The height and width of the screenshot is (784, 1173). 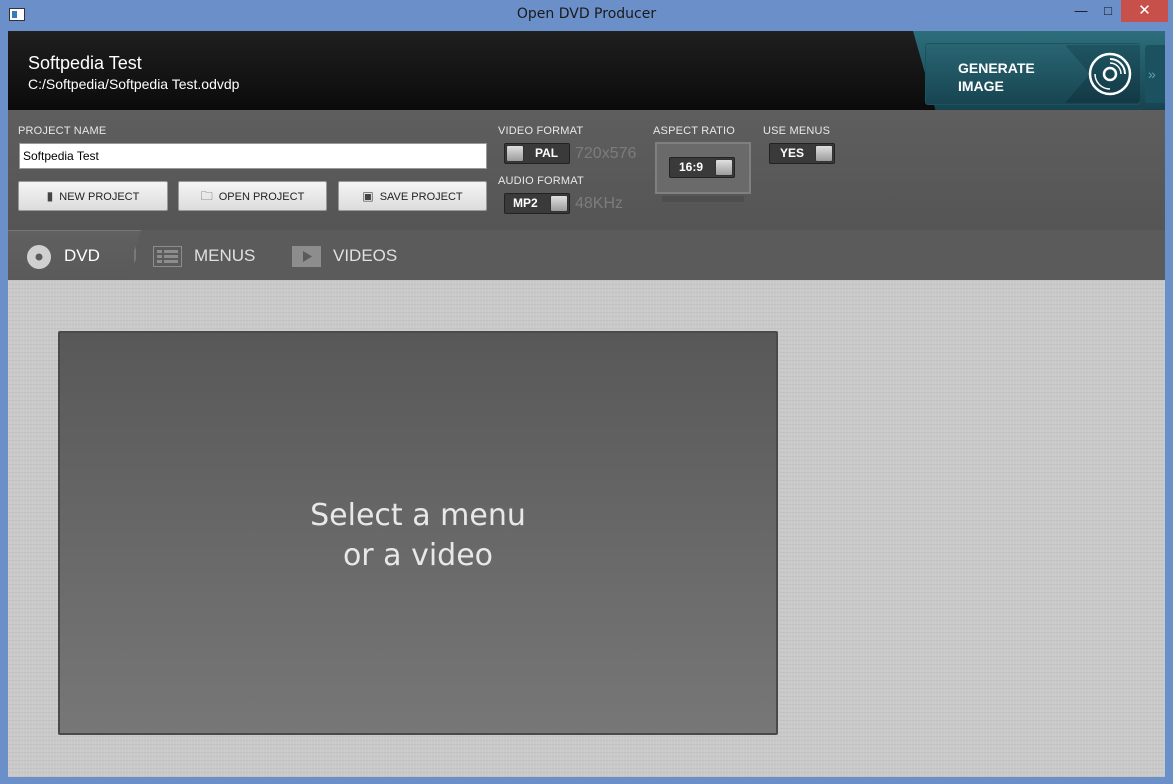 What do you see at coordinates (261, 197) in the screenshot?
I see `open-project-label: OPEN PROJECT` at bounding box center [261, 197].